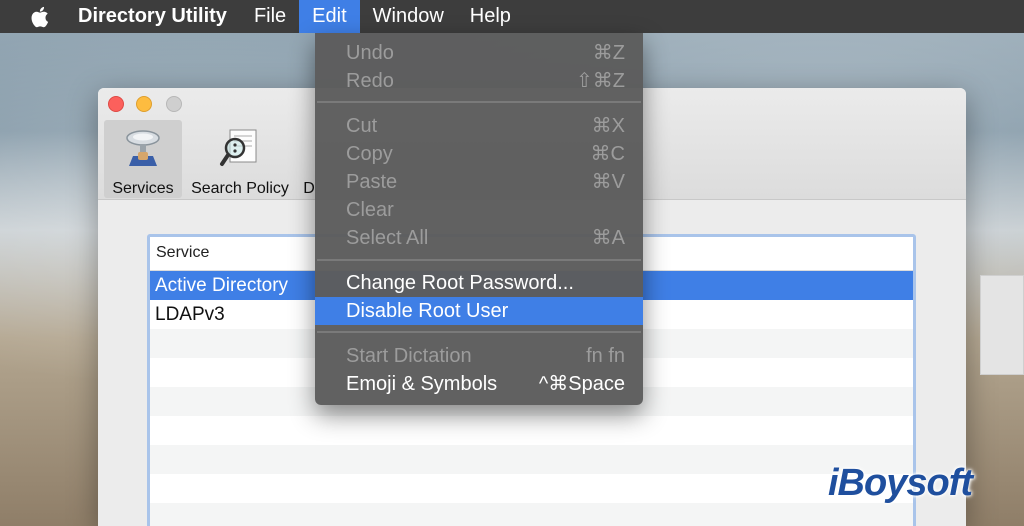 The width and height of the screenshot is (1024, 526). Describe the element at coordinates (370, 210) in the screenshot. I see `menu-item-label: Clear` at that location.